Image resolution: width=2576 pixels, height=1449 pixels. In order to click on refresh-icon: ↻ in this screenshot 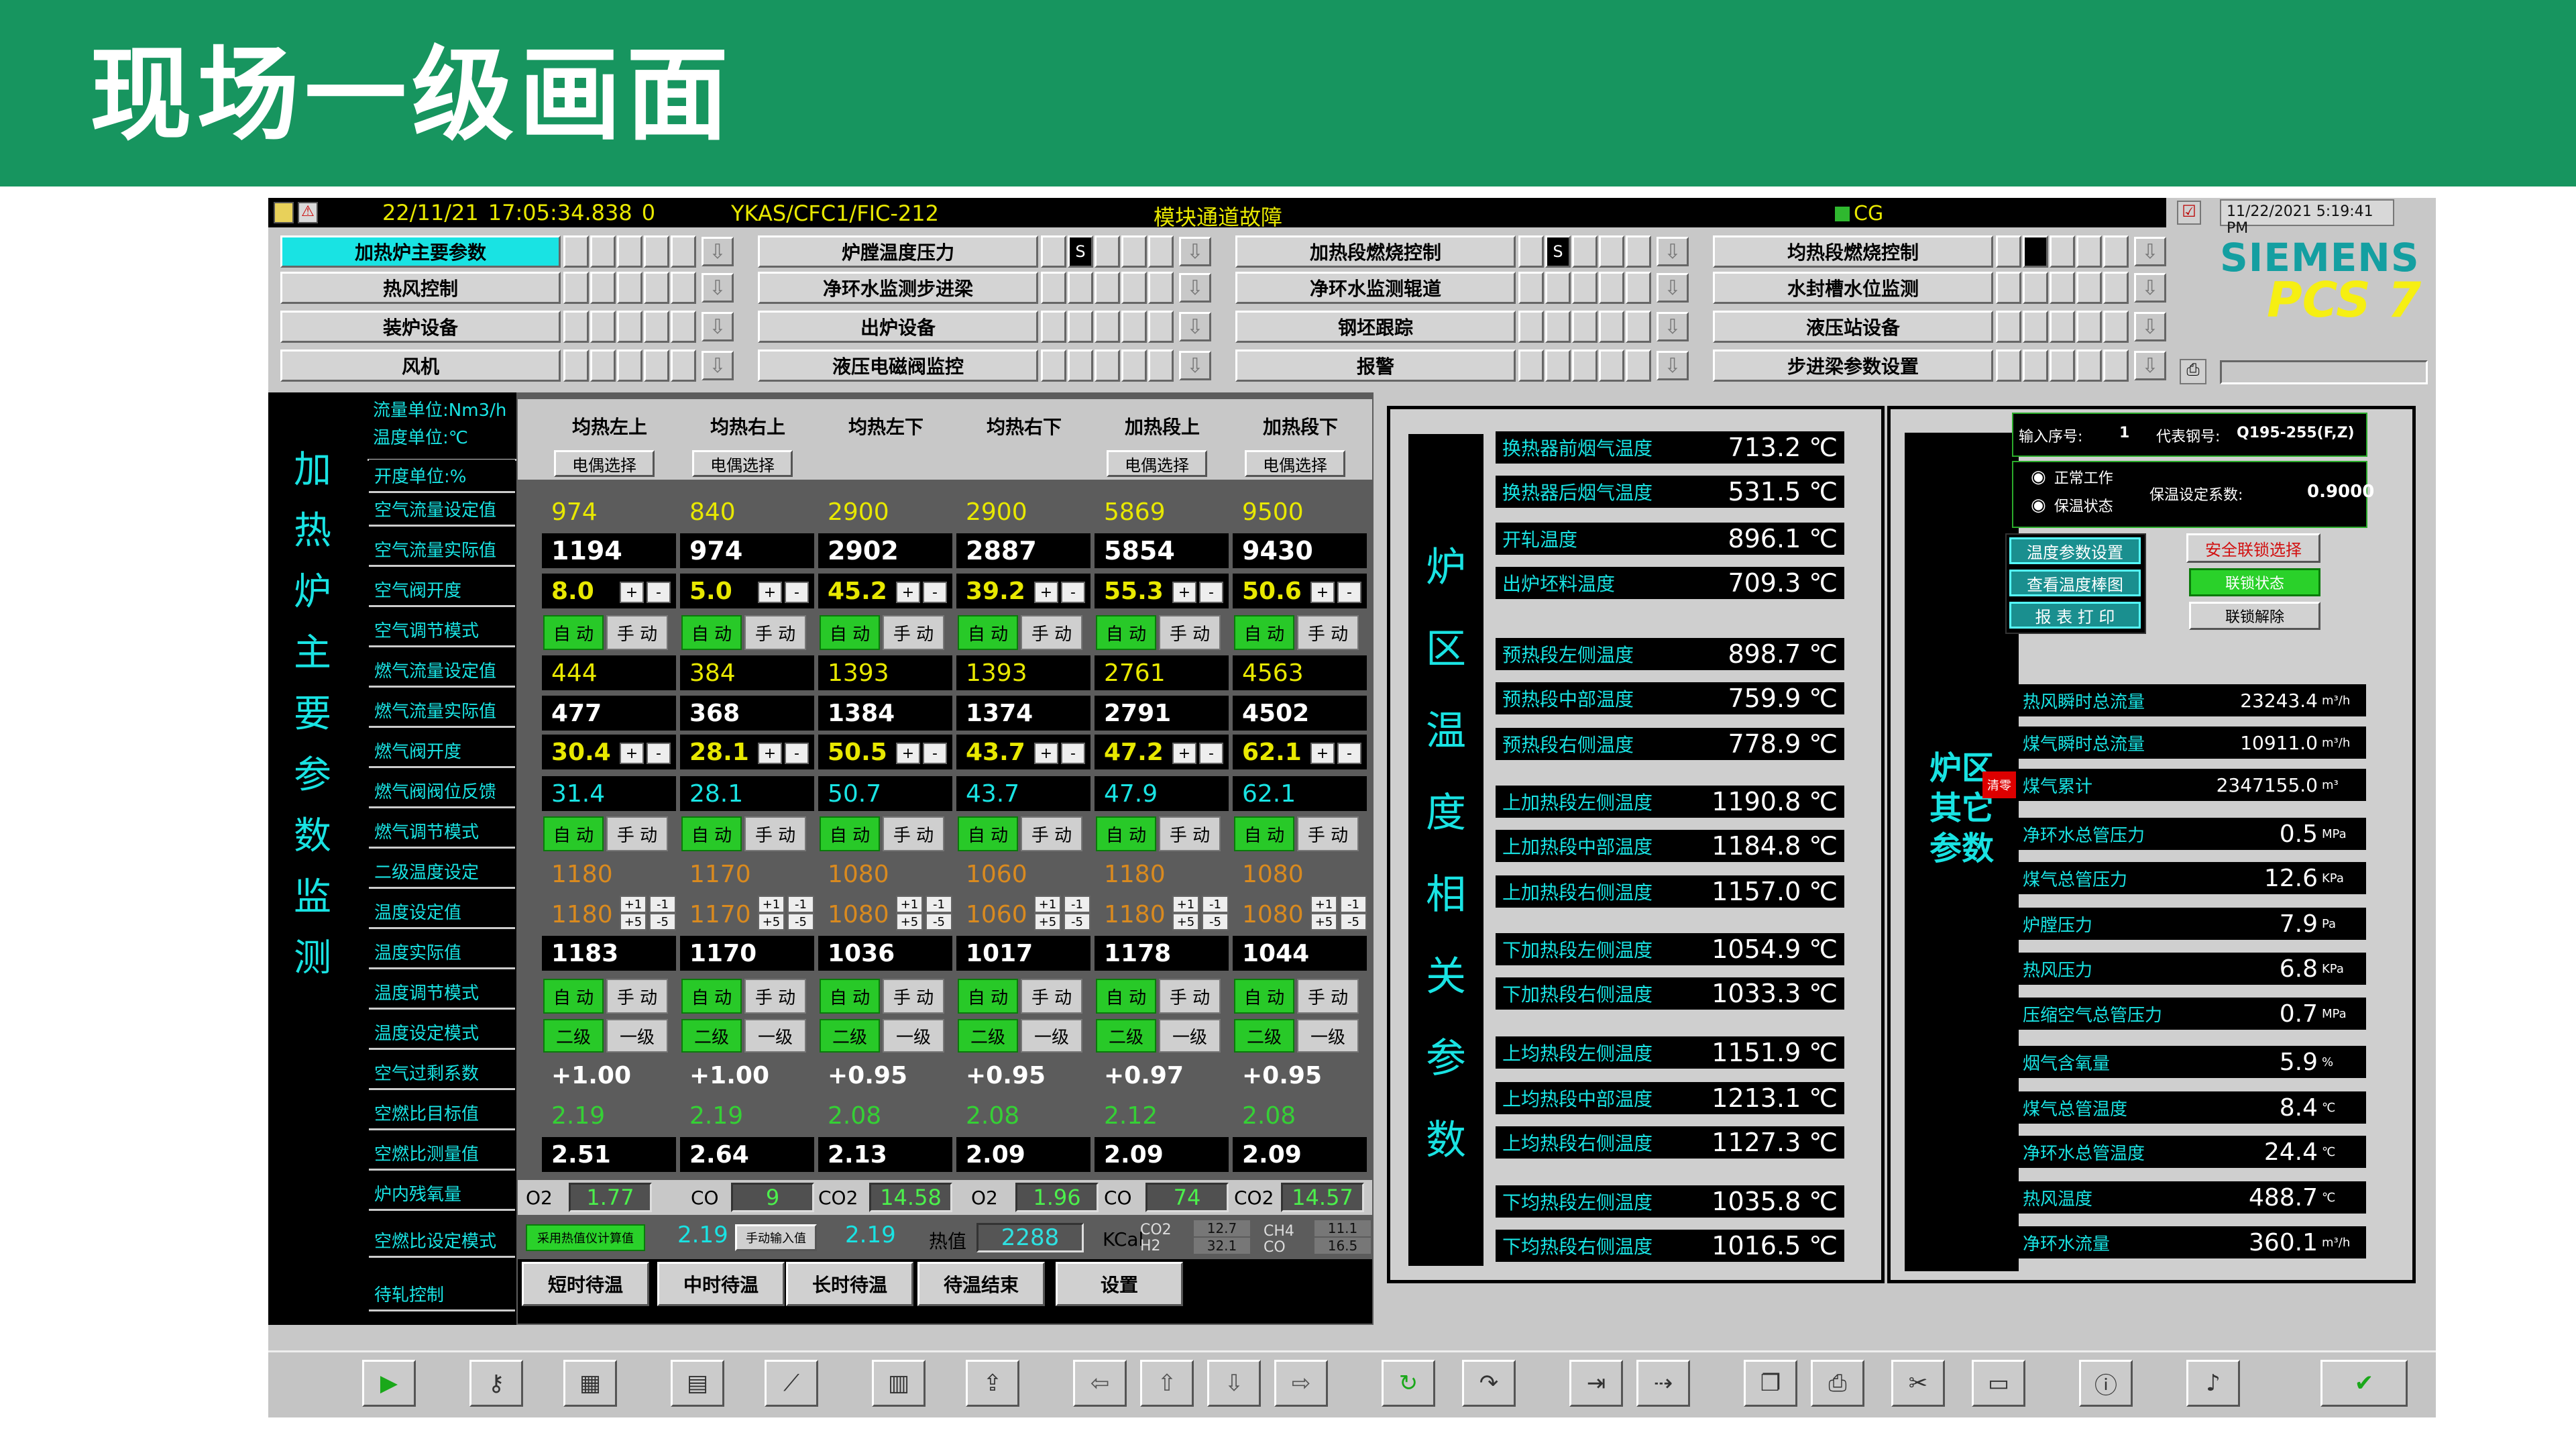, I will do `click(1408, 1383)`.